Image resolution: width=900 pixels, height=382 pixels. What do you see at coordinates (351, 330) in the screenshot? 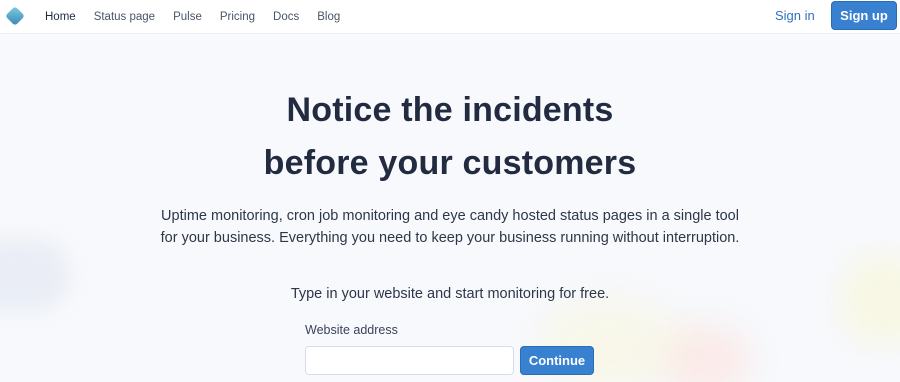
I see `website-address-label: Website address` at bounding box center [351, 330].